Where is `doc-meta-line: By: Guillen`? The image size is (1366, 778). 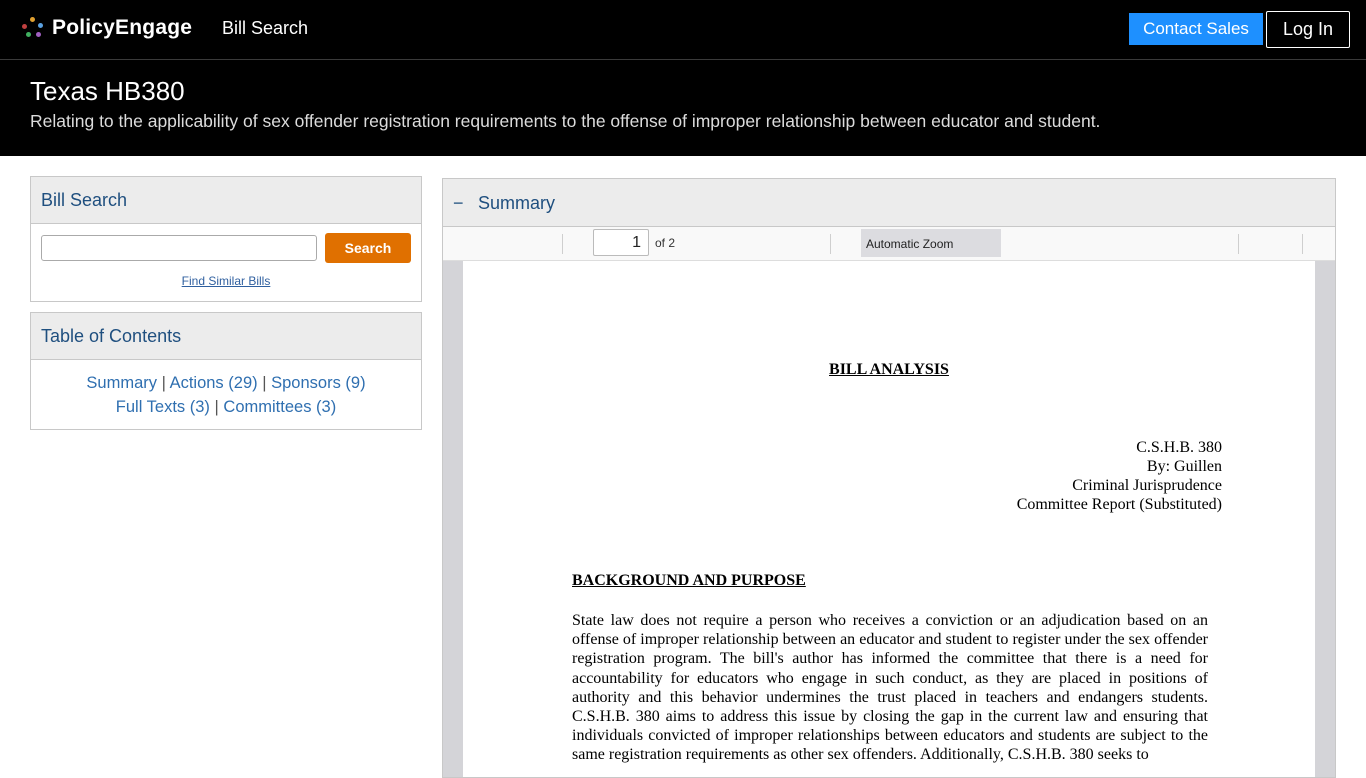
doc-meta-line: By: Guillen is located at coordinates (1184, 466).